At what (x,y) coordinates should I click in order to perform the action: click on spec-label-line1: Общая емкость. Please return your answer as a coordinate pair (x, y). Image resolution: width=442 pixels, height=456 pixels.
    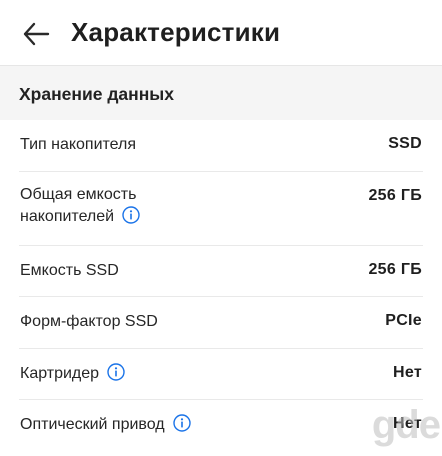
    Looking at the image, I should click on (78, 194).